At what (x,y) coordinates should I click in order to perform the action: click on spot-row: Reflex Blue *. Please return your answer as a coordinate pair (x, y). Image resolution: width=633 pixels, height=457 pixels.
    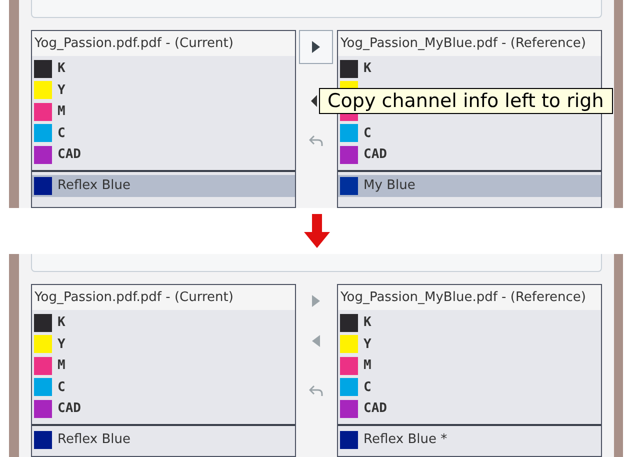
    Looking at the image, I should click on (469, 439).